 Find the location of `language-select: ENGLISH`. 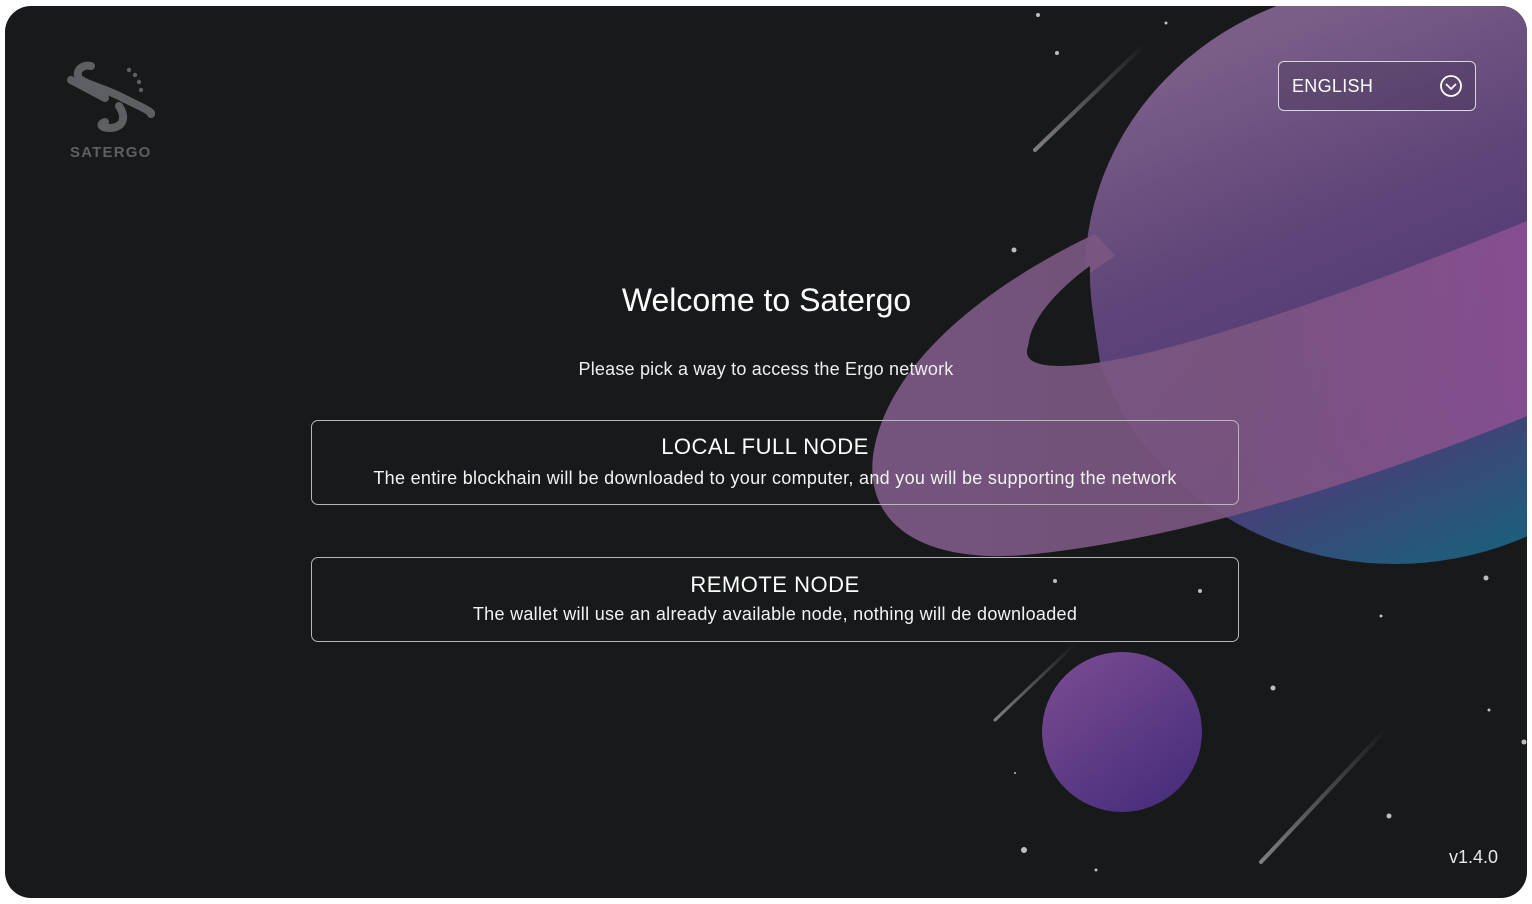

language-select: ENGLISH is located at coordinates (1377, 86).